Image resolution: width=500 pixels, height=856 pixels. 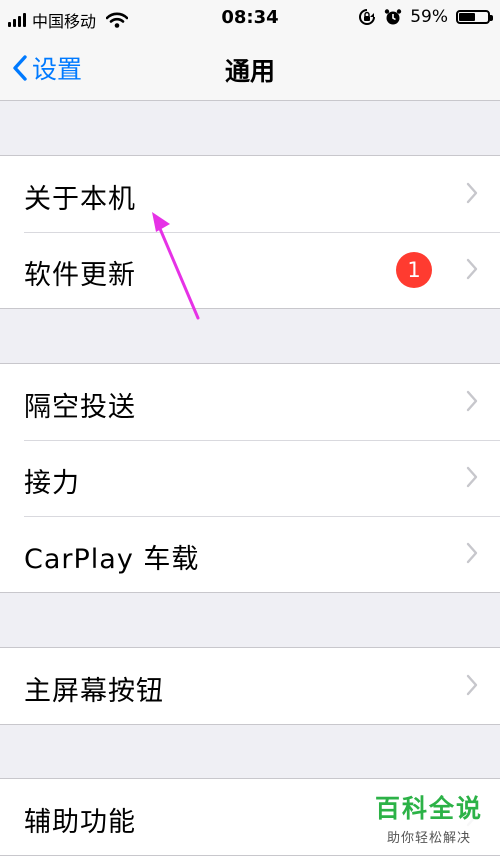 I want to click on row-label: 接力, so click(x=52, y=483).